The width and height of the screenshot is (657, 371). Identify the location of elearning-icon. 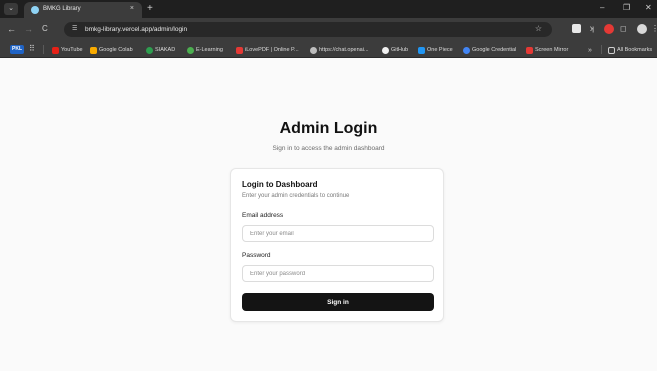
(190, 50).